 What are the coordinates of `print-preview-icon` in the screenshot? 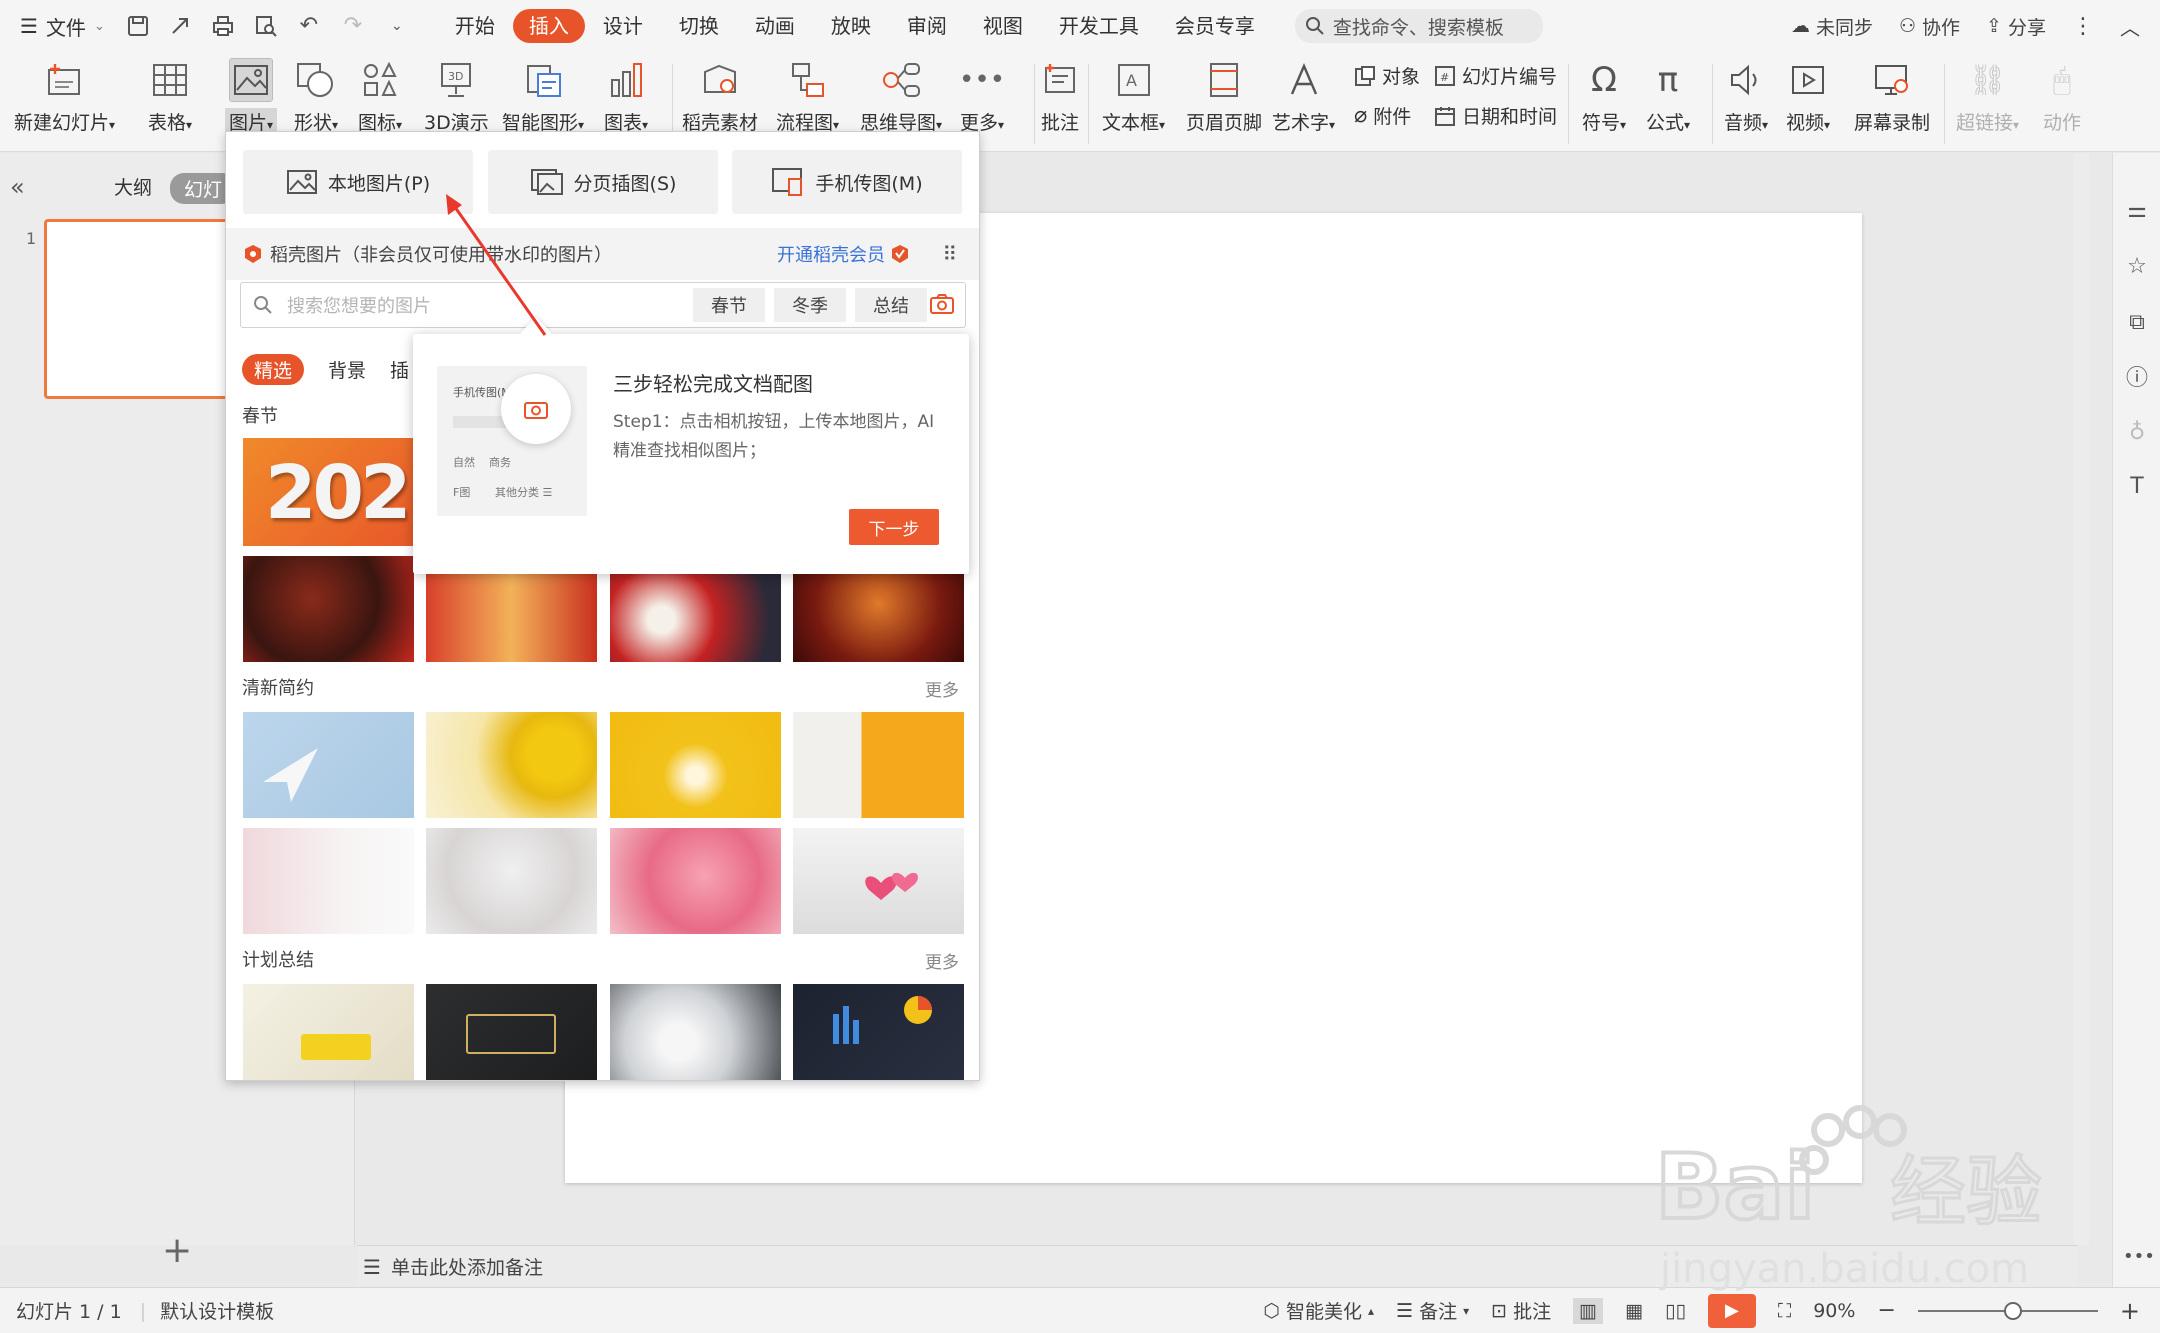 It's located at (266, 26).